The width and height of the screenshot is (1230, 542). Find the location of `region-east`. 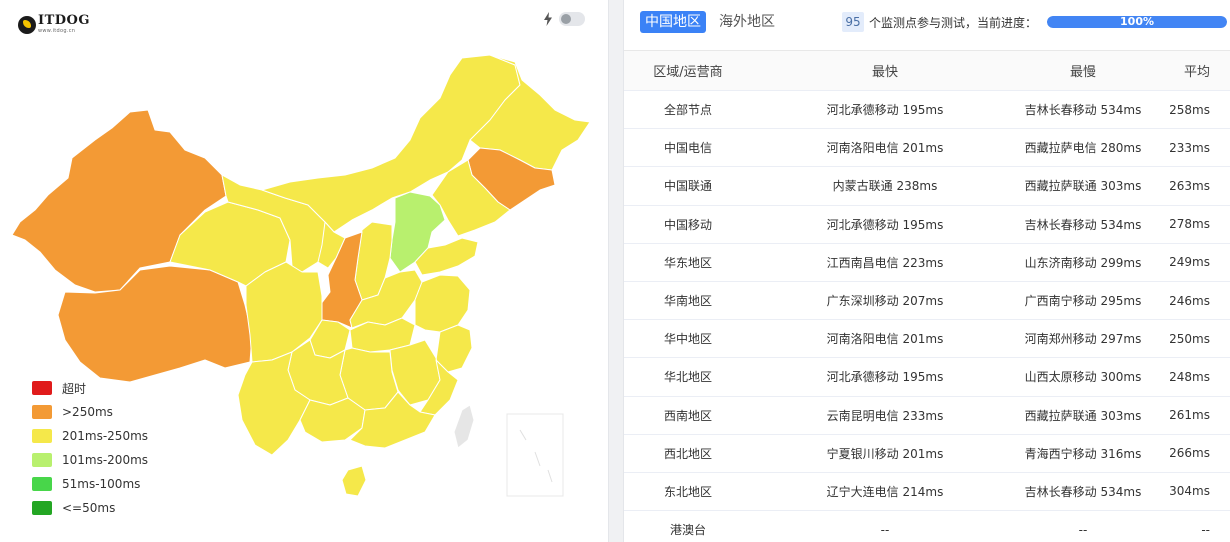

region-east is located at coordinates (442, 303).